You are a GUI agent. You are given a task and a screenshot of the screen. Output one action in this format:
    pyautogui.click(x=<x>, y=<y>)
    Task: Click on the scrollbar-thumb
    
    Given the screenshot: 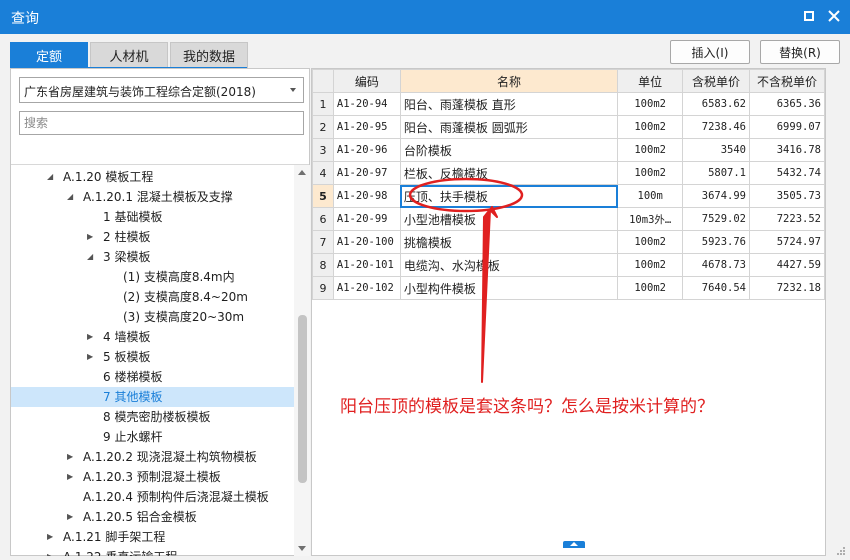 What is the action you would take?
    pyautogui.click(x=302, y=399)
    